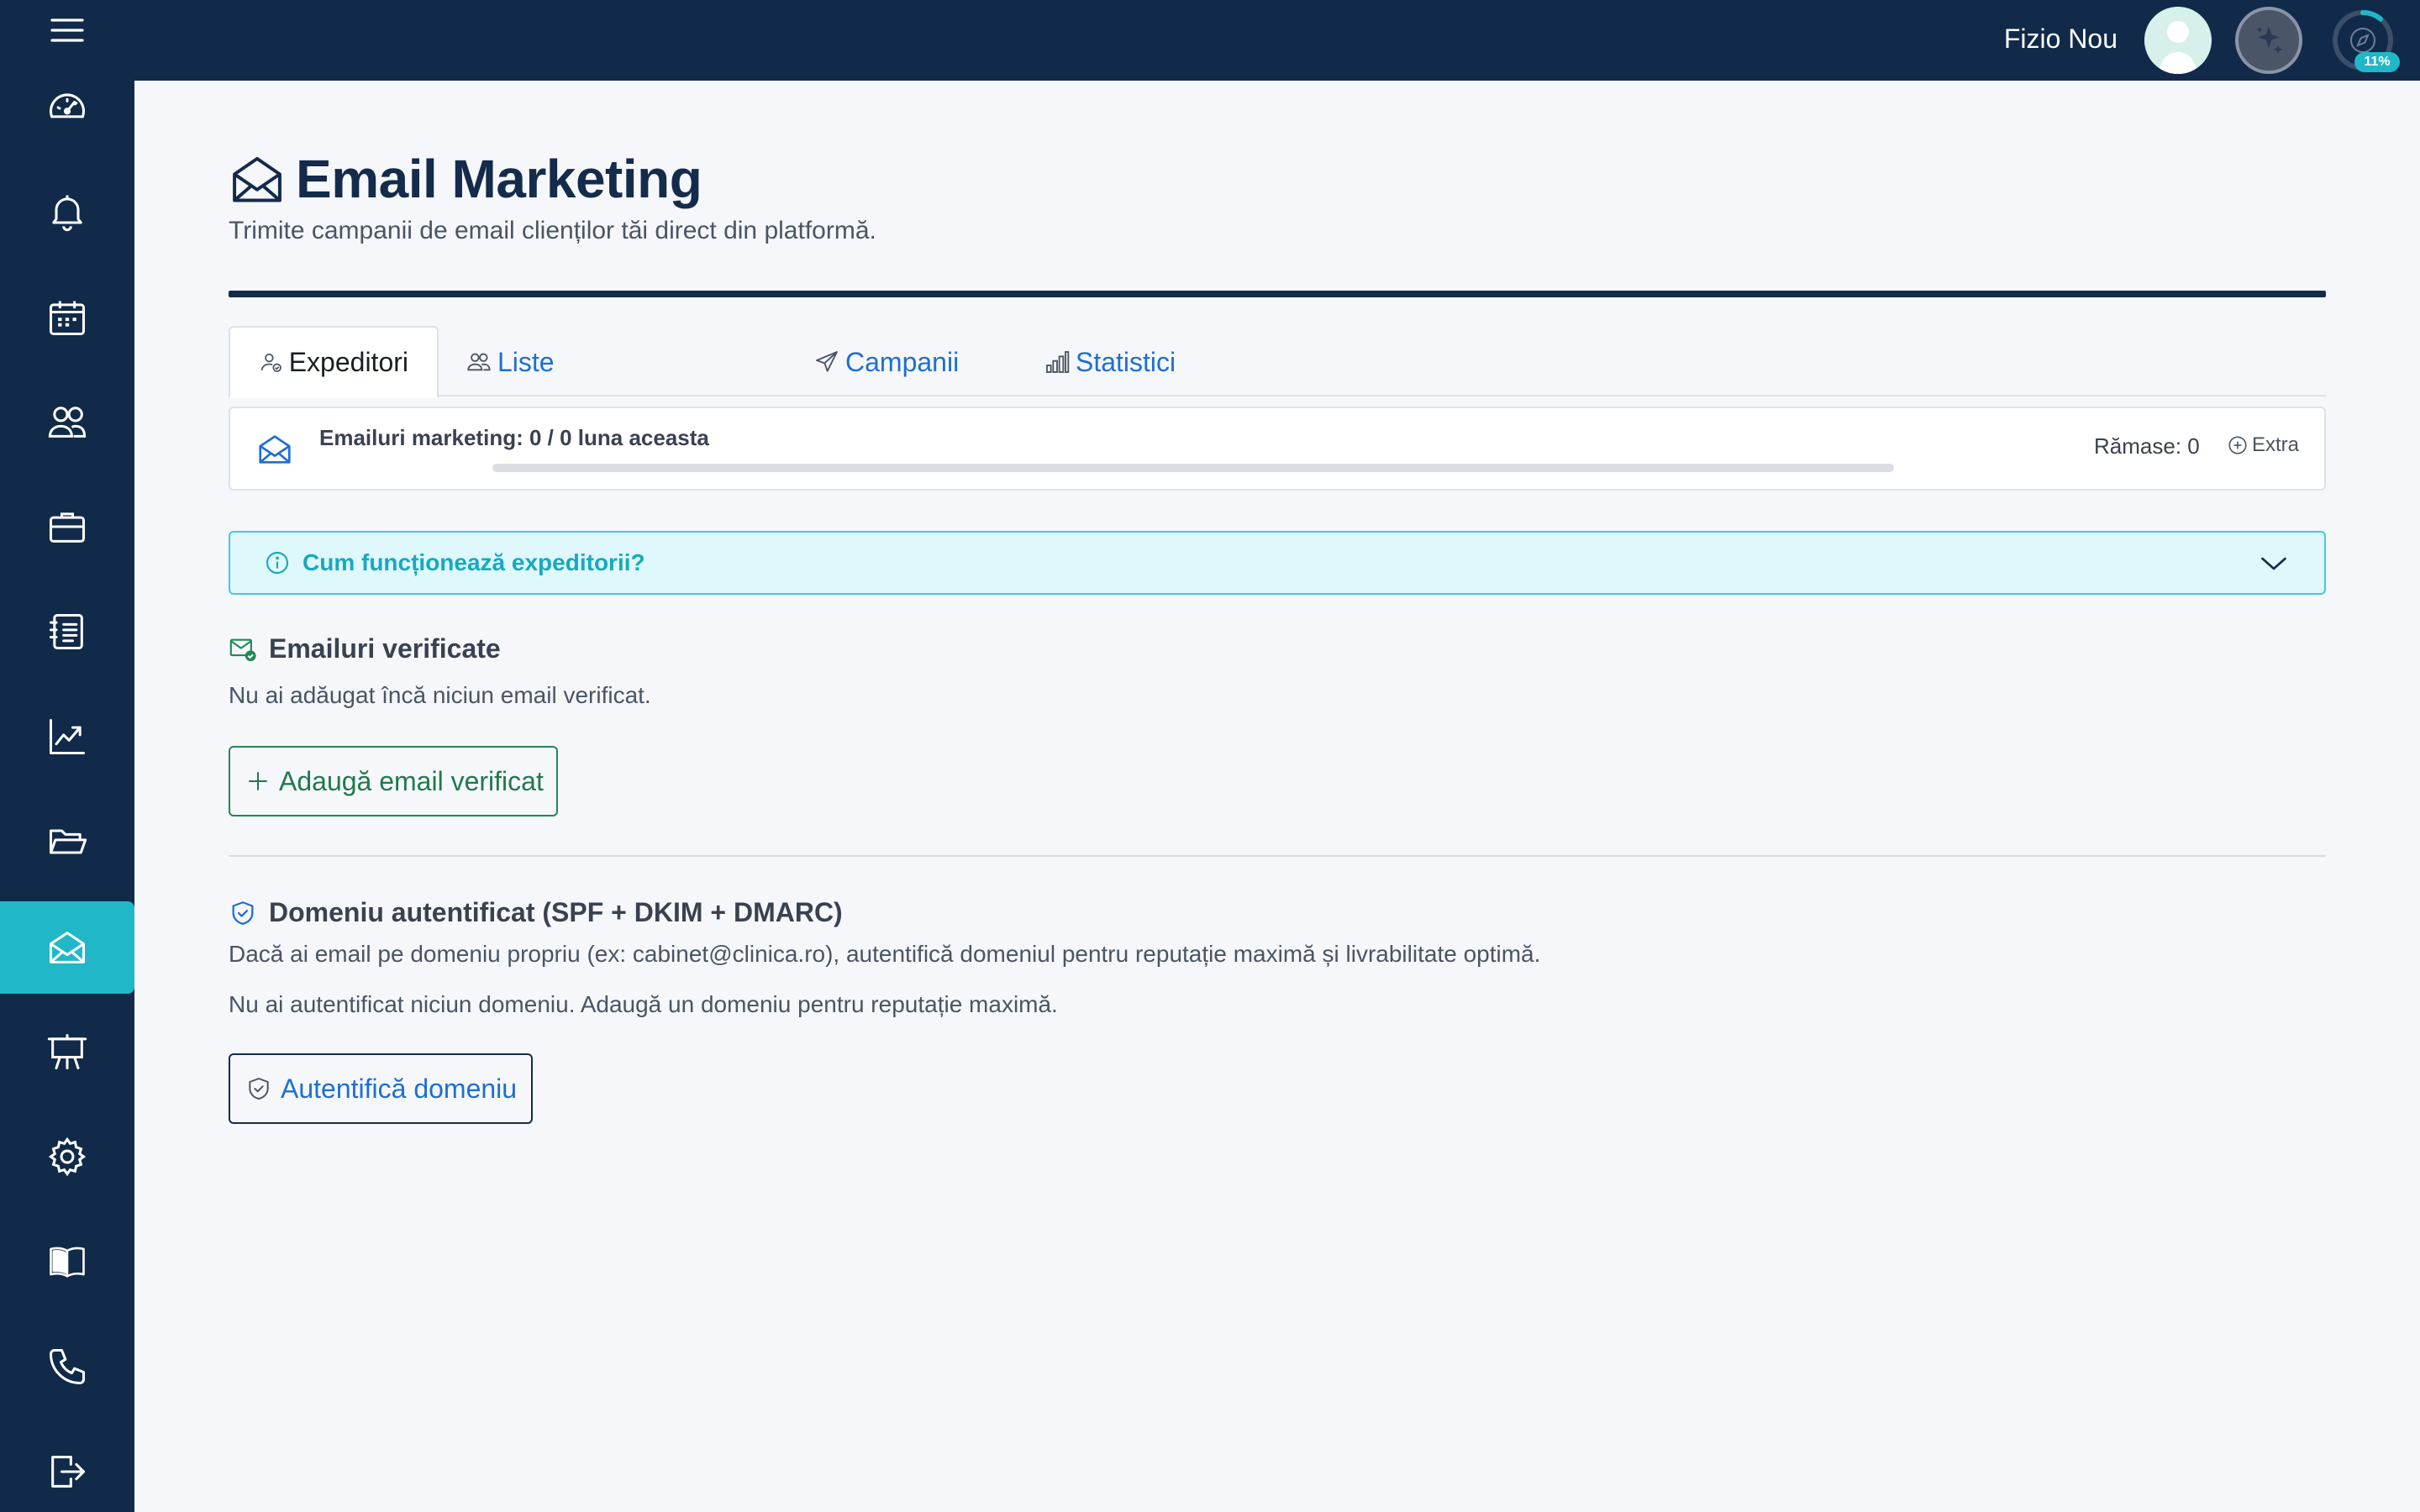 Image resolution: width=2420 pixels, height=1512 pixels. I want to click on sidebar-item-logout, so click(67, 1468).